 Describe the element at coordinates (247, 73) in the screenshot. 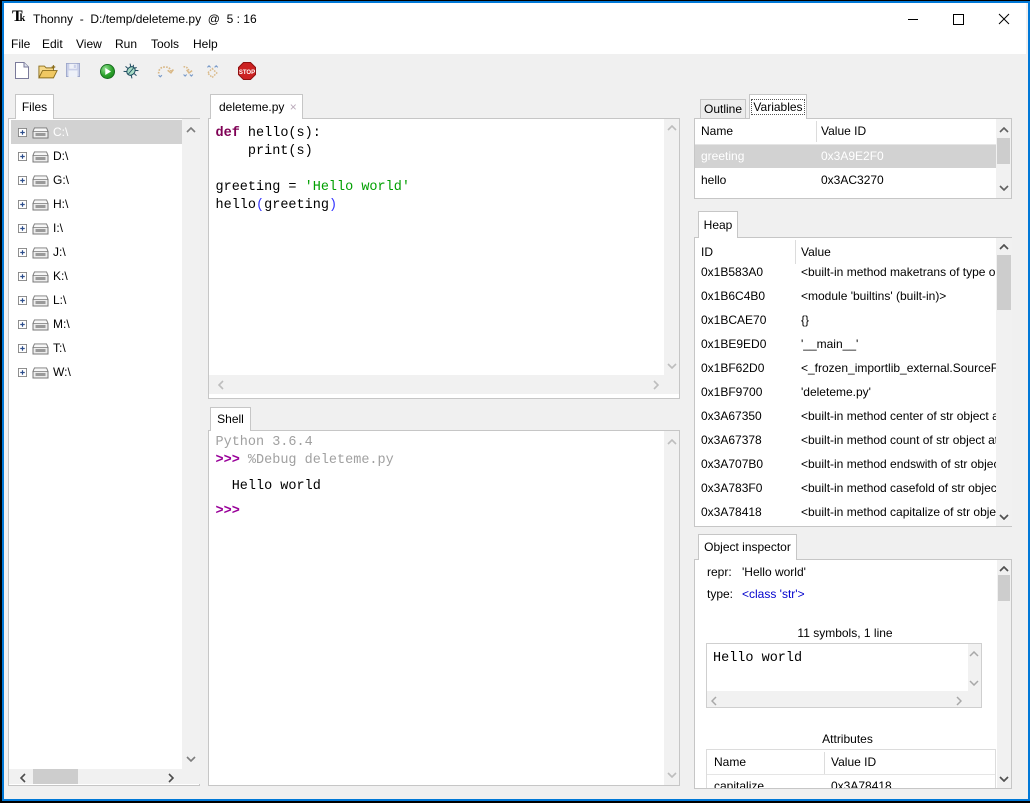

I see `svg-text: STOP` at that location.